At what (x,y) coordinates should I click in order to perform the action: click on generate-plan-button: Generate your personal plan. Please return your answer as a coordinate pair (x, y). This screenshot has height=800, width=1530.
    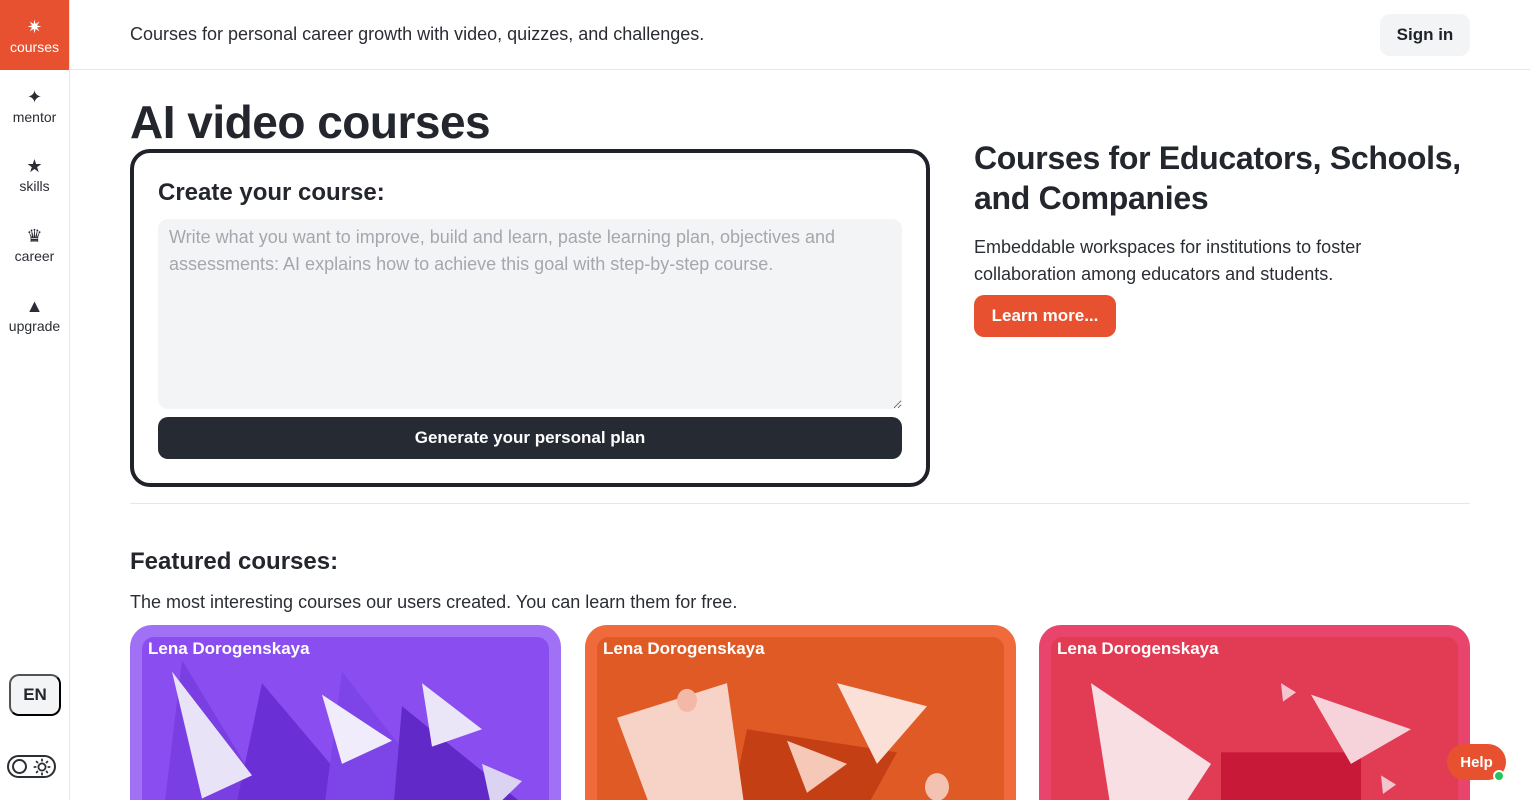
    Looking at the image, I should click on (530, 438).